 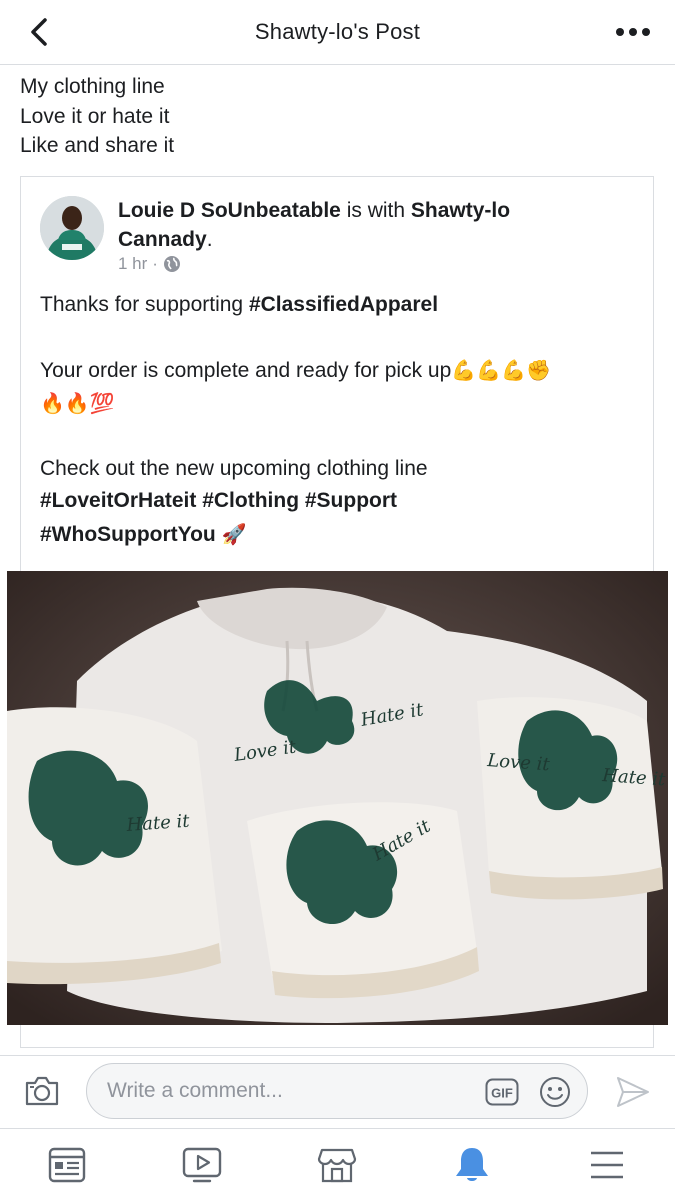 I want to click on check-text: Check out the new upcoming clothing line, so click(x=234, y=468).